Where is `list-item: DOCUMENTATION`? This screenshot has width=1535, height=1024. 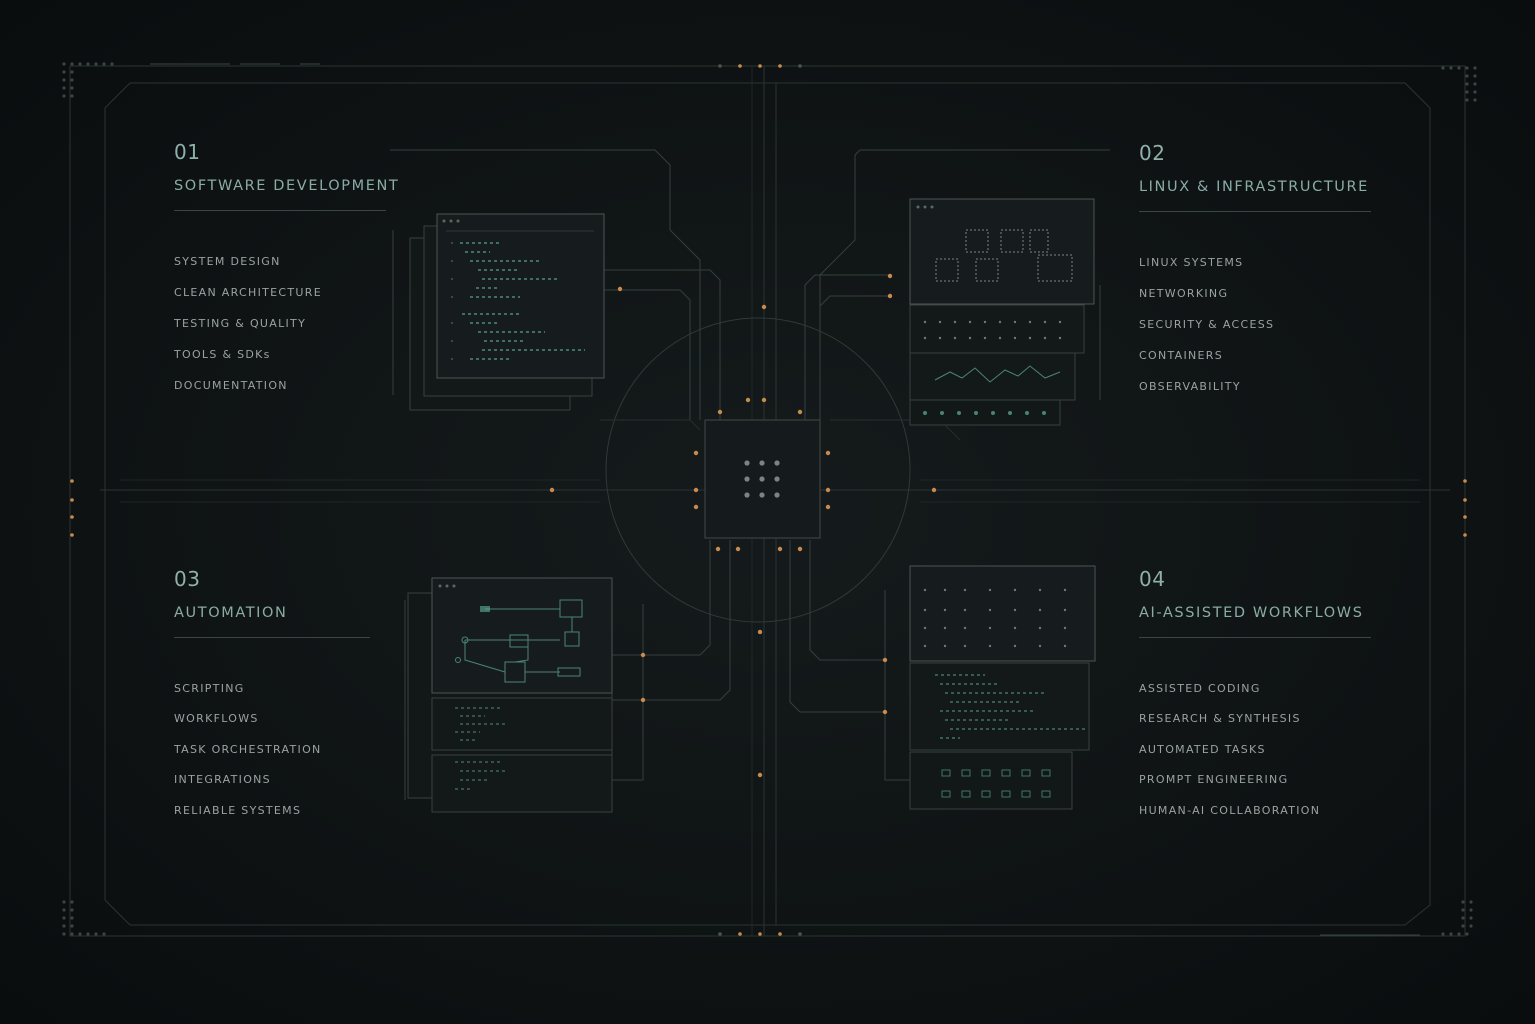
list-item: DOCUMENTATION is located at coordinates (231, 385).